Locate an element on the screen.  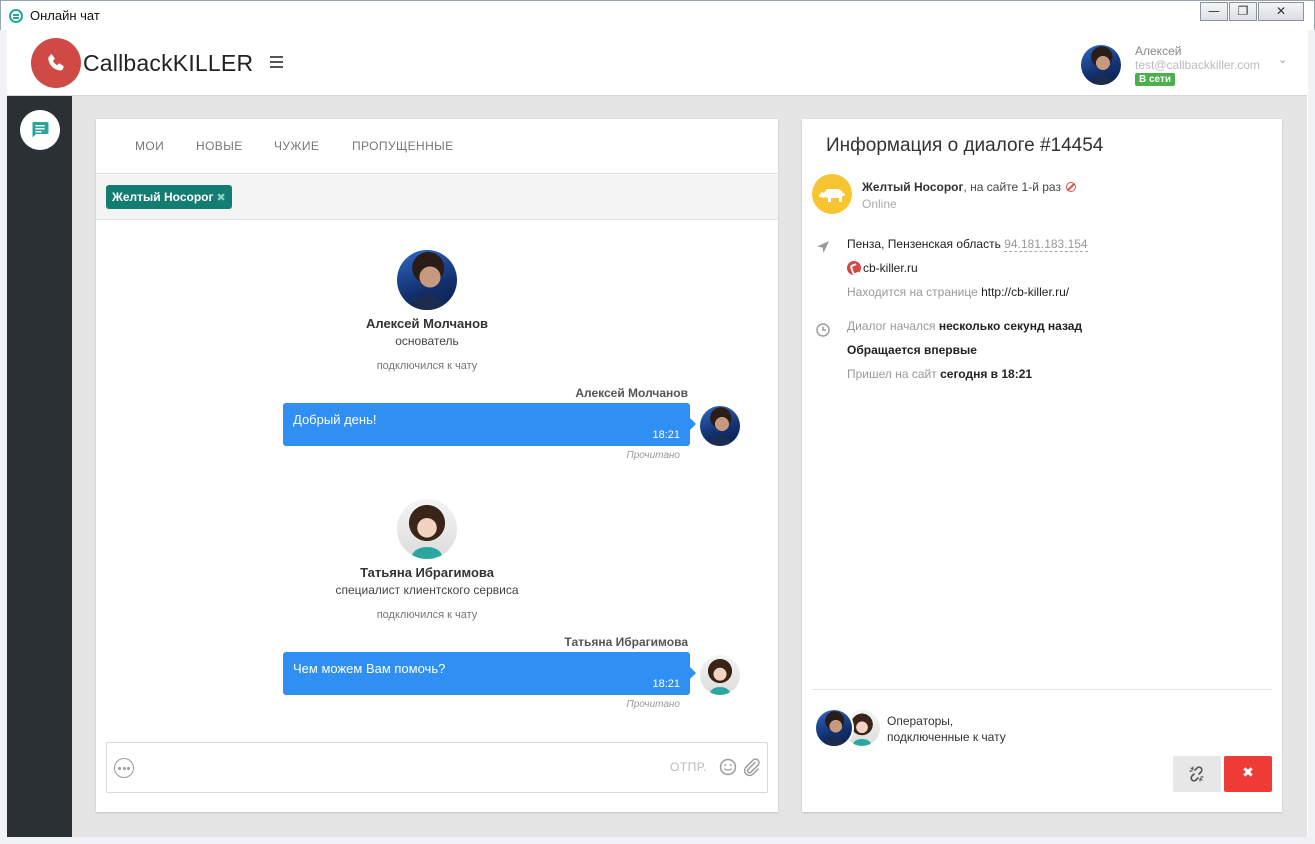
message-composer: ОТПР. is located at coordinates (437, 767).